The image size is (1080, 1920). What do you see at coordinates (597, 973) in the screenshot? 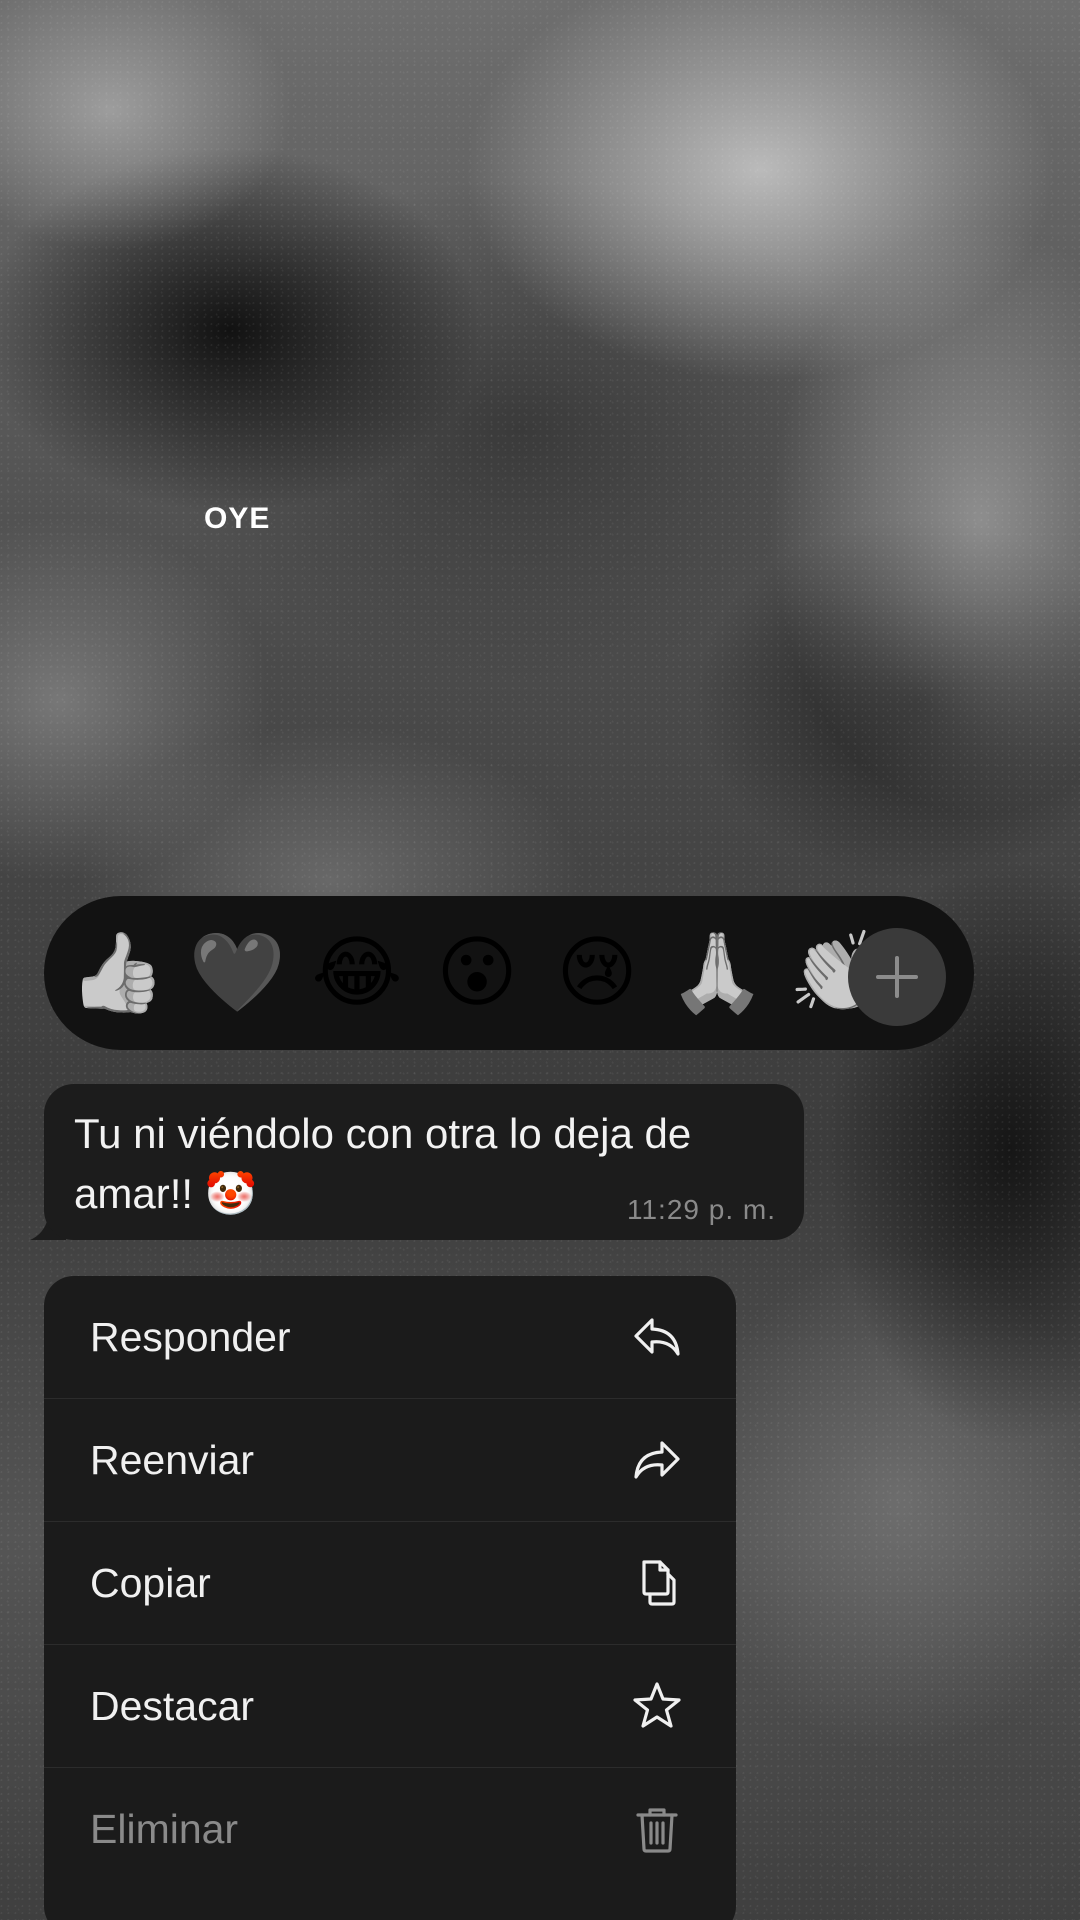
I see `reaction-crying: 😢` at bounding box center [597, 973].